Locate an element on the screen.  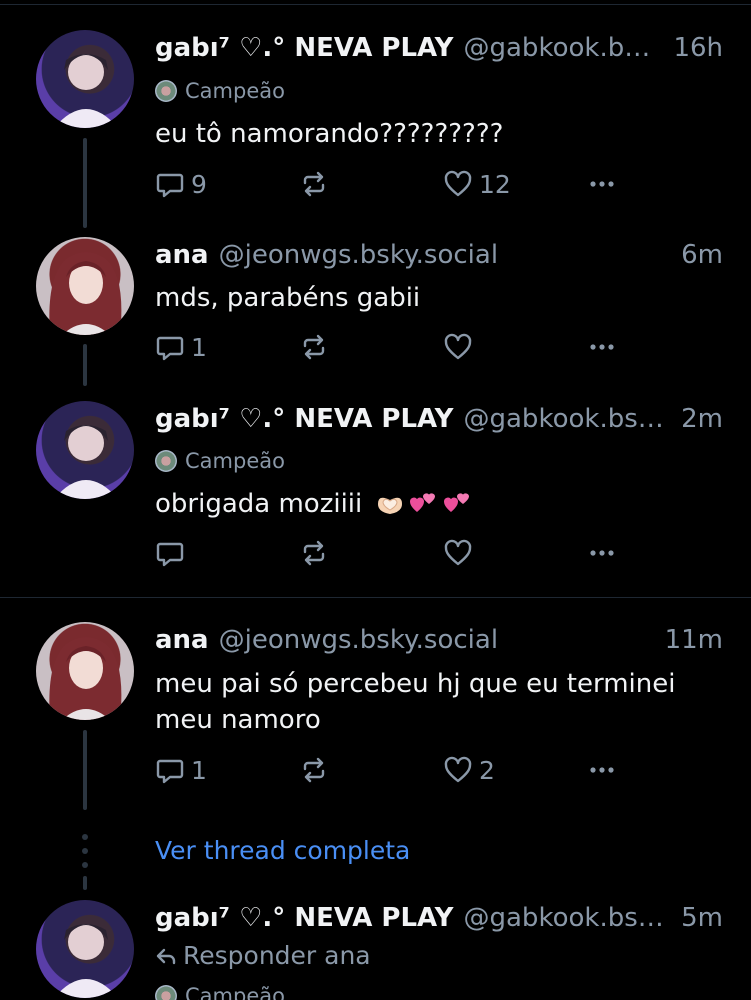
post-actions: 9 12 is located at coordinates (390, 184).